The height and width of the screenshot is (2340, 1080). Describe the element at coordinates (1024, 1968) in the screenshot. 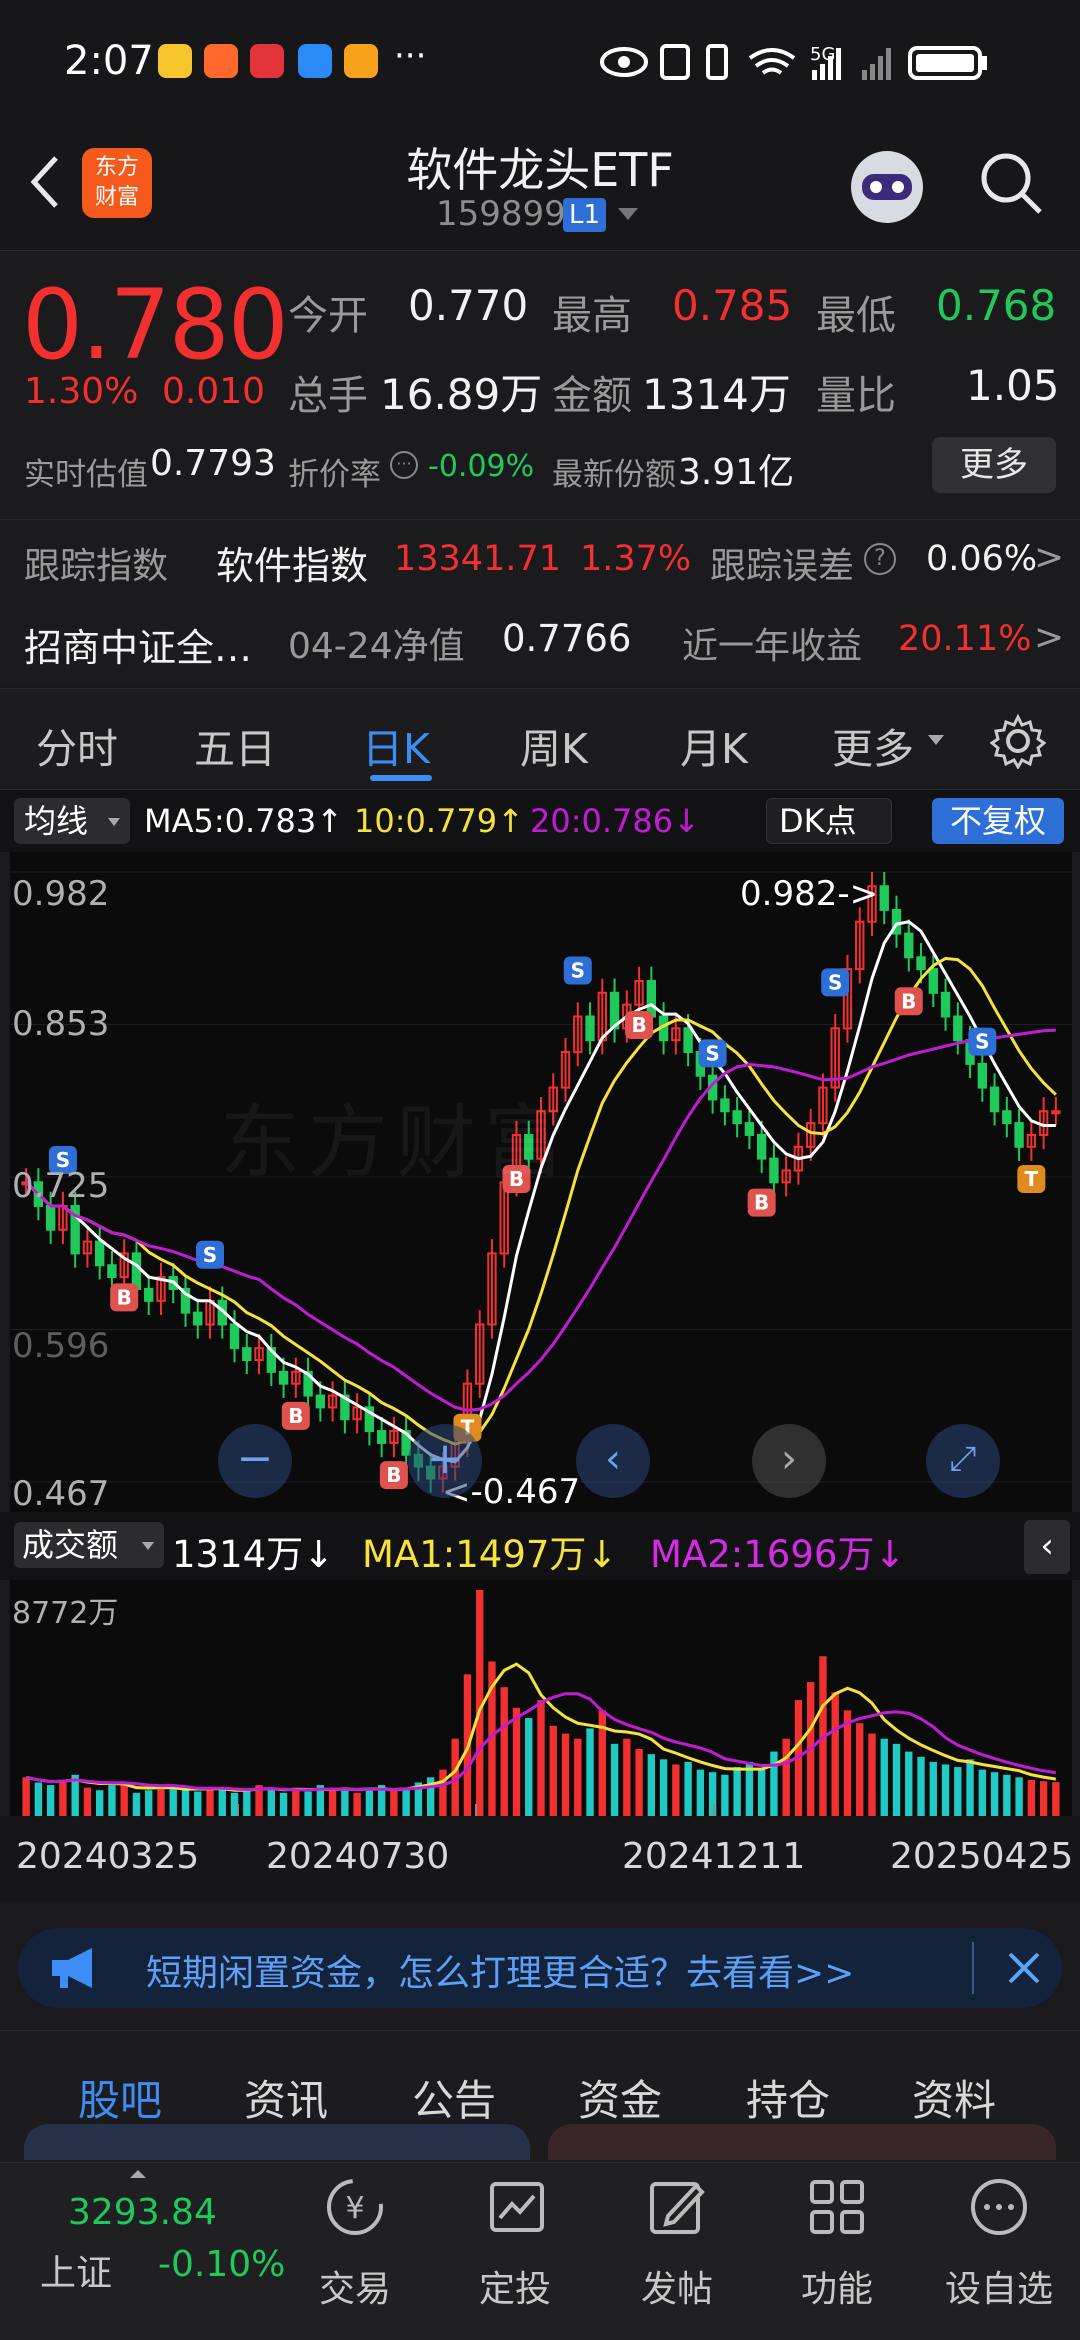

I see `close-icon` at that location.